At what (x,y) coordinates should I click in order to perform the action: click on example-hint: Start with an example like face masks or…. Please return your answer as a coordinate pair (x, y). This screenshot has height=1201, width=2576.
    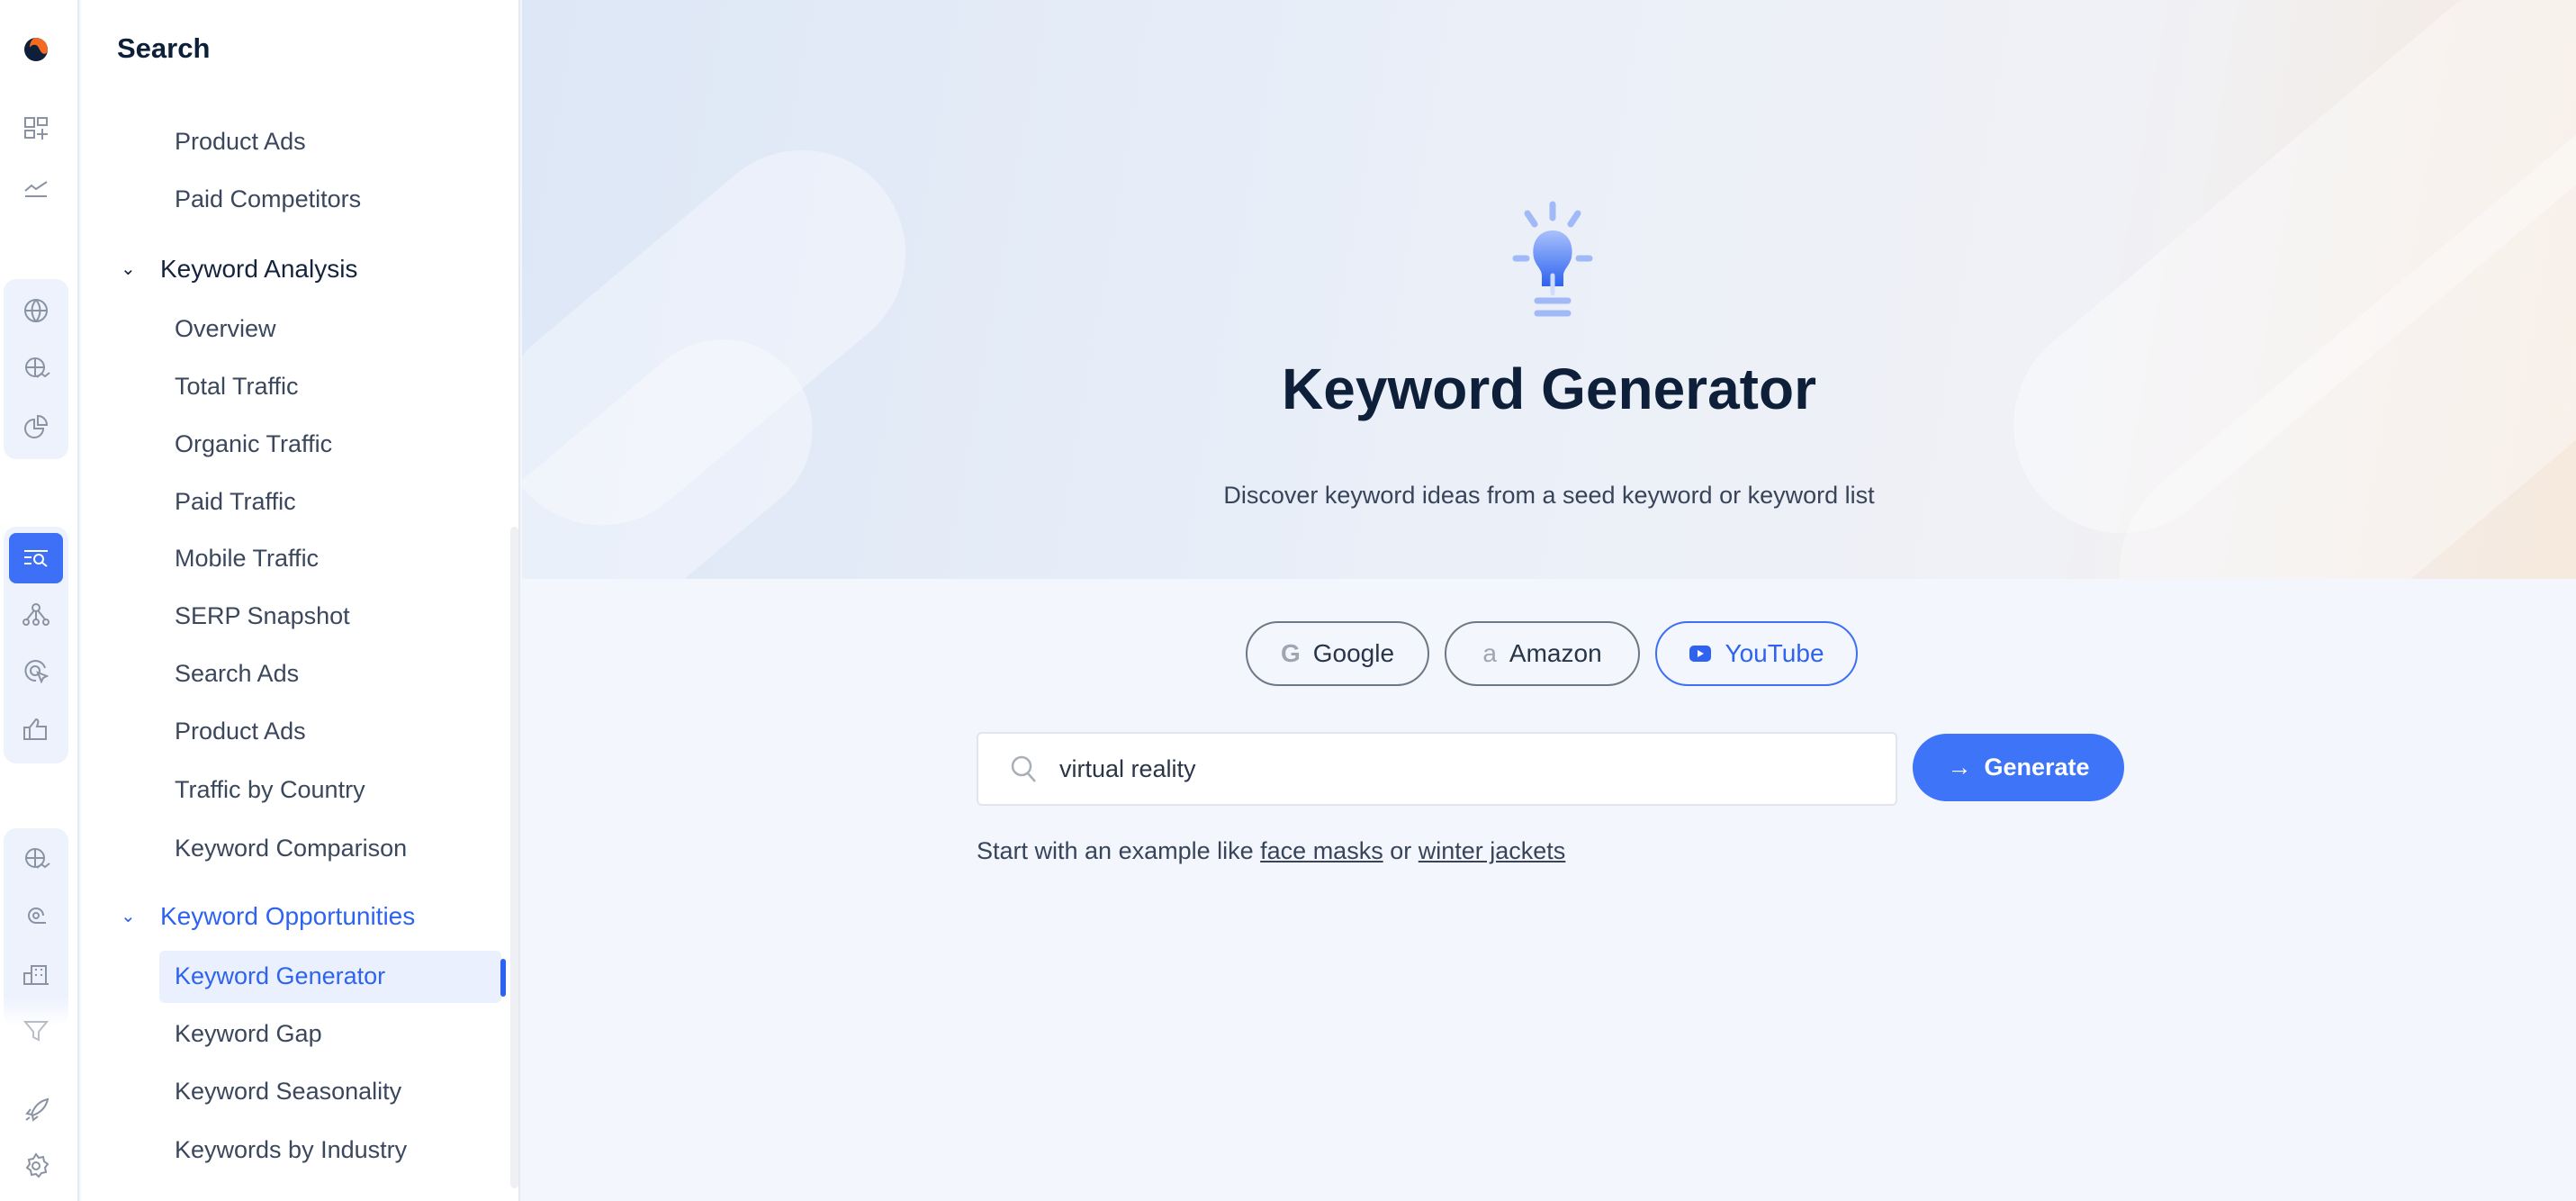
    Looking at the image, I should click on (1271, 850).